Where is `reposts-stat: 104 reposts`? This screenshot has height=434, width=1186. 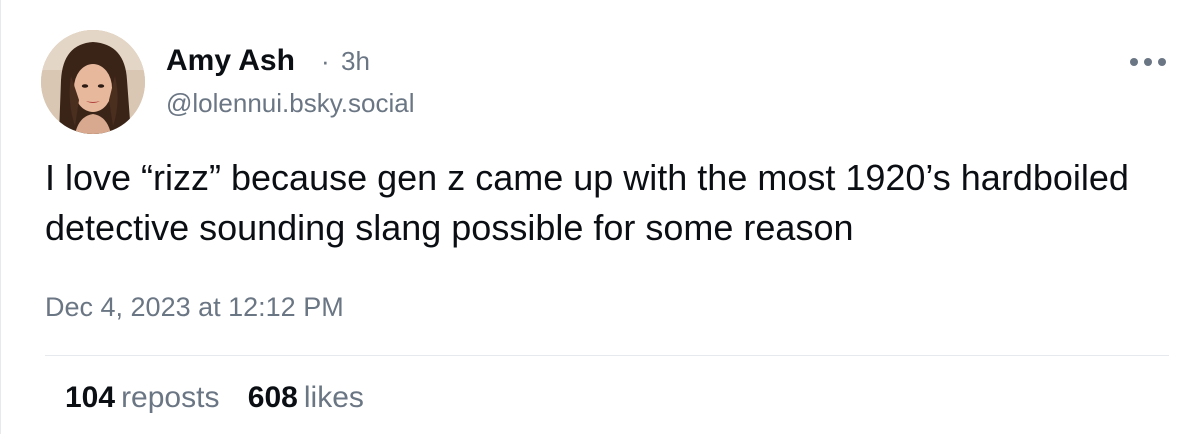
reposts-stat: 104 reposts is located at coordinates (142, 398).